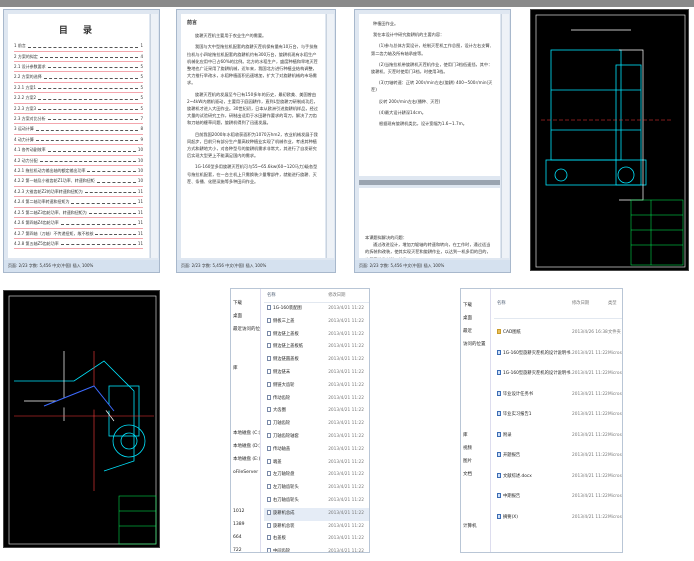  I want to click on toc-entry: 4 动力计算 9, so click(78, 140).